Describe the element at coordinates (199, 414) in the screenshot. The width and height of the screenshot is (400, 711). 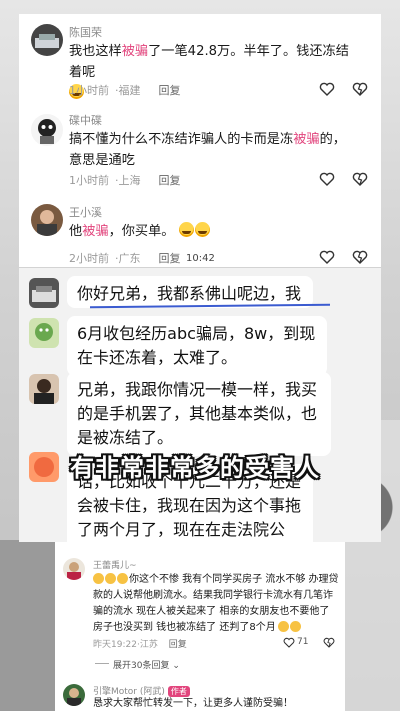
I see `chat-bubble: 兄弟，我跟你情况一模一样，我买的是手机罢了，其他基本类似，也是被冻结了。` at that location.